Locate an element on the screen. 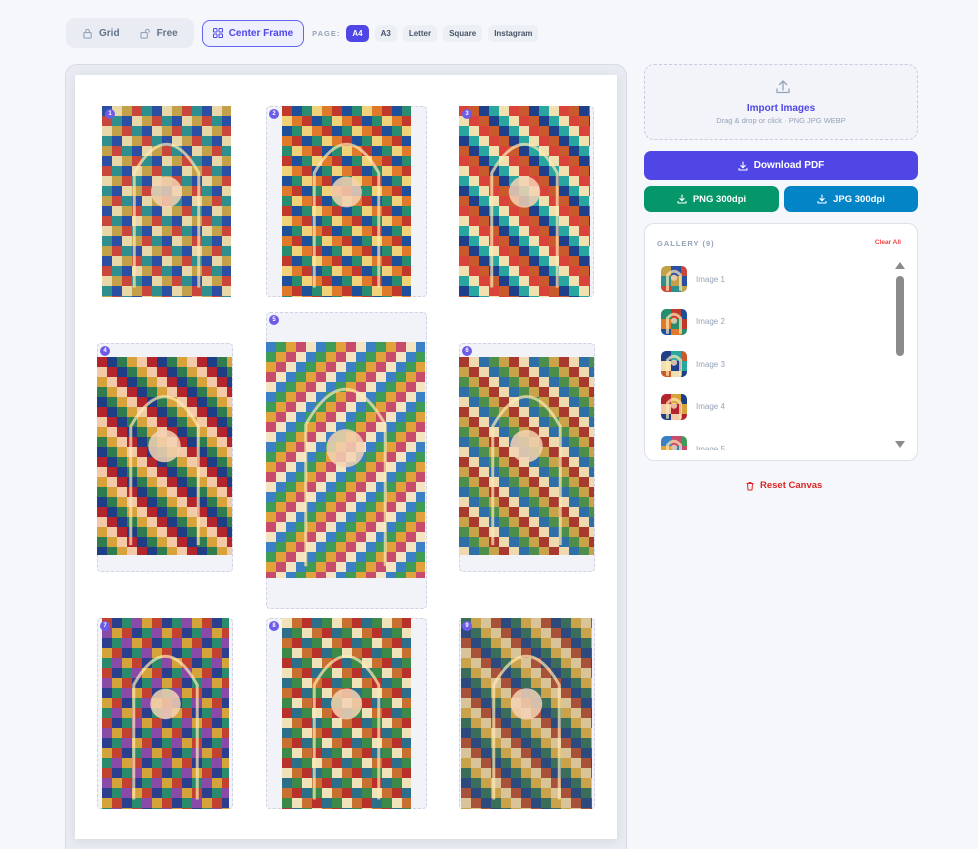  gallery-item: Image 1 is located at coordinates (693, 279).